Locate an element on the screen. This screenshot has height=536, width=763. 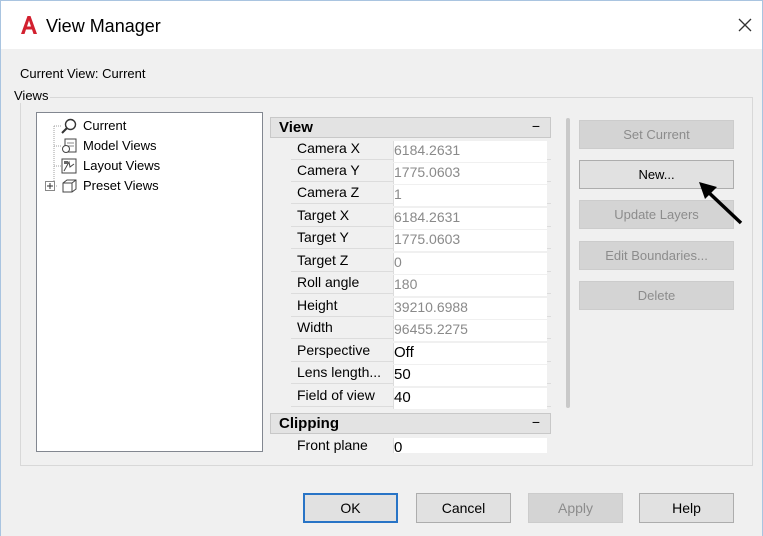
property-name: Target X is located at coordinates (323, 215).